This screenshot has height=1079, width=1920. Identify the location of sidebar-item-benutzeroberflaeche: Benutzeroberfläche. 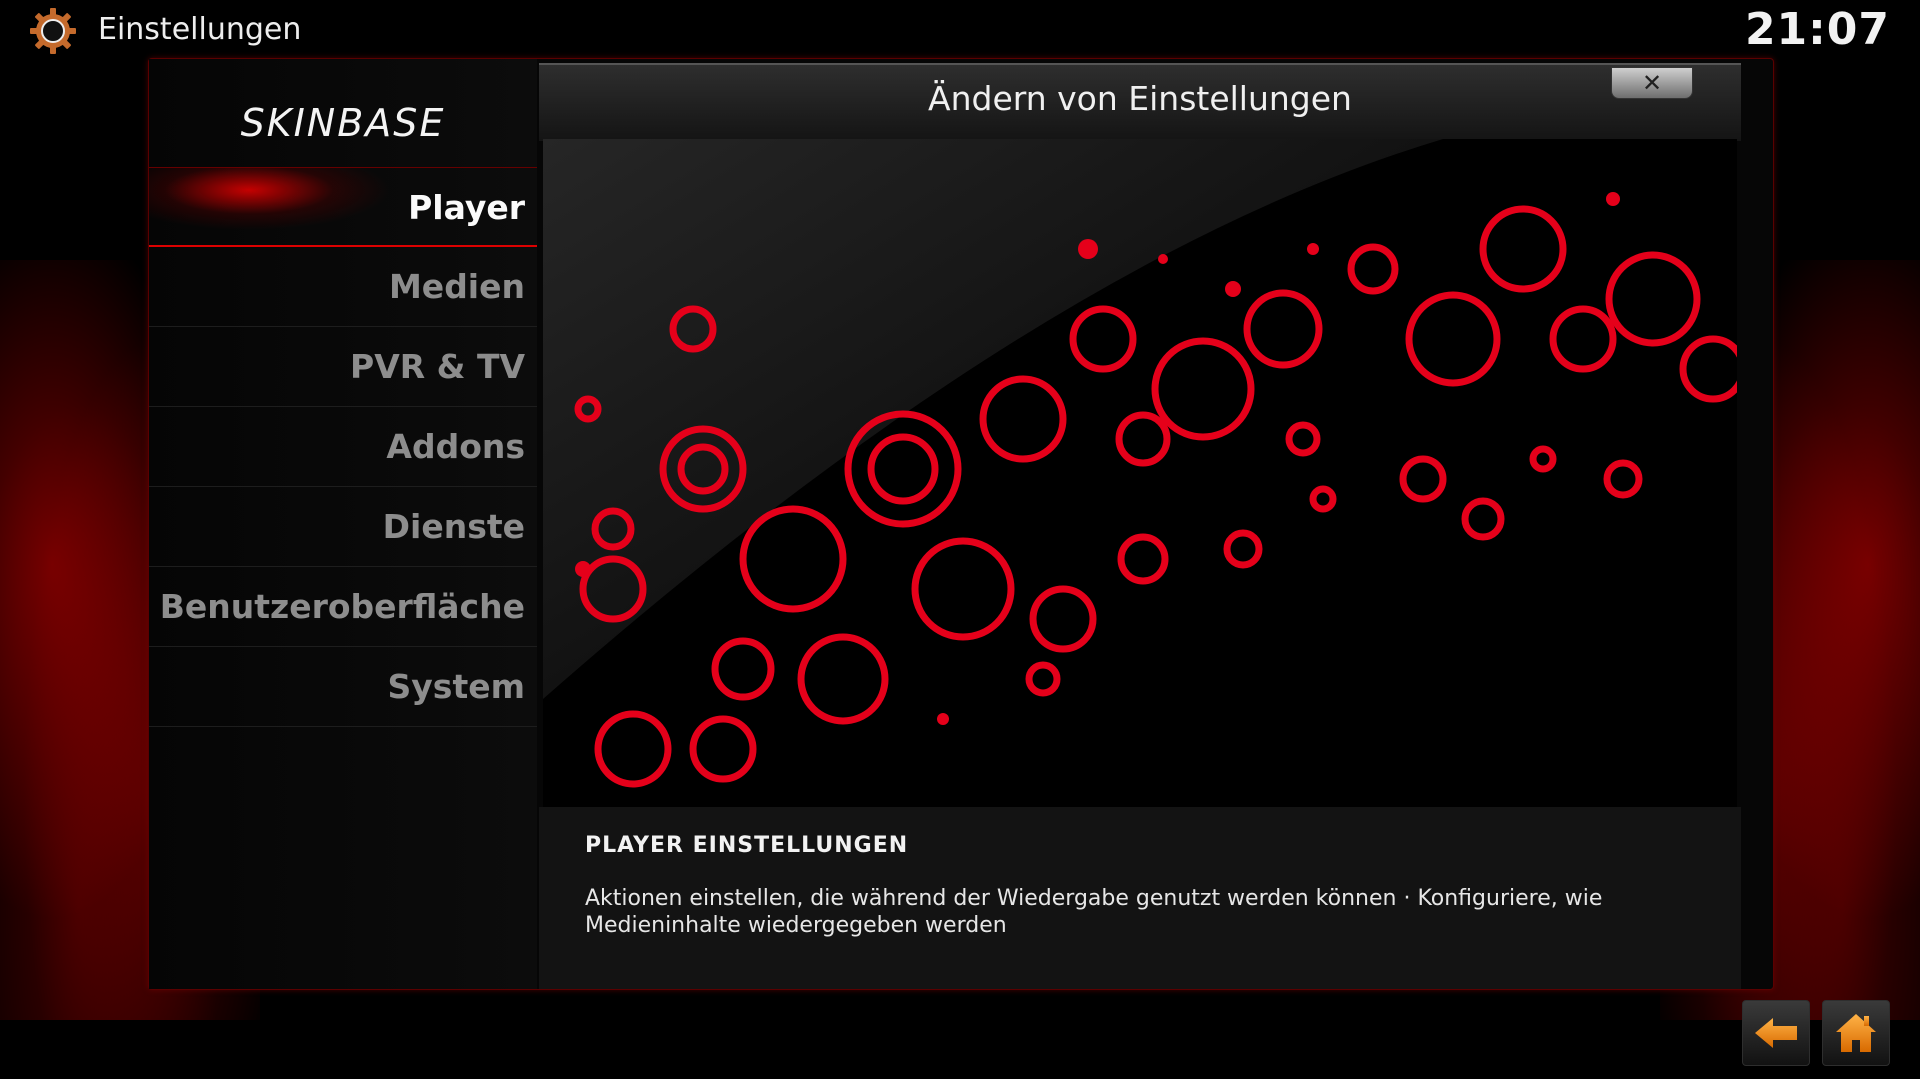
(343, 607).